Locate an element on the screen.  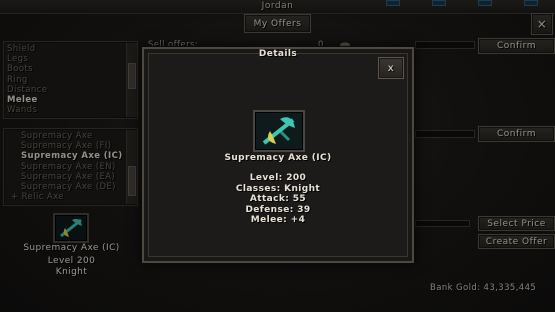
details-item-slot is located at coordinates (279, 131).